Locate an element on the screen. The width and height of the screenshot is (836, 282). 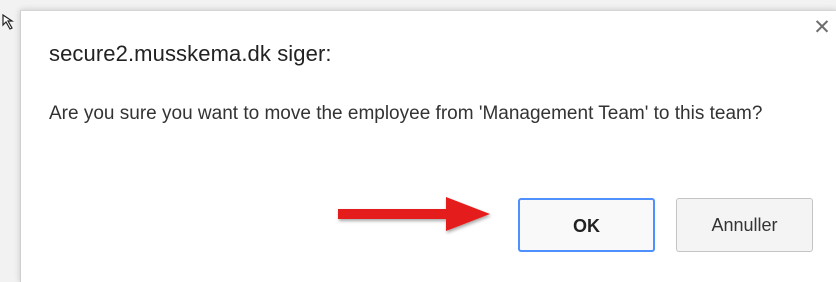
close-icon: ✕ is located at coordinates (822, 27).